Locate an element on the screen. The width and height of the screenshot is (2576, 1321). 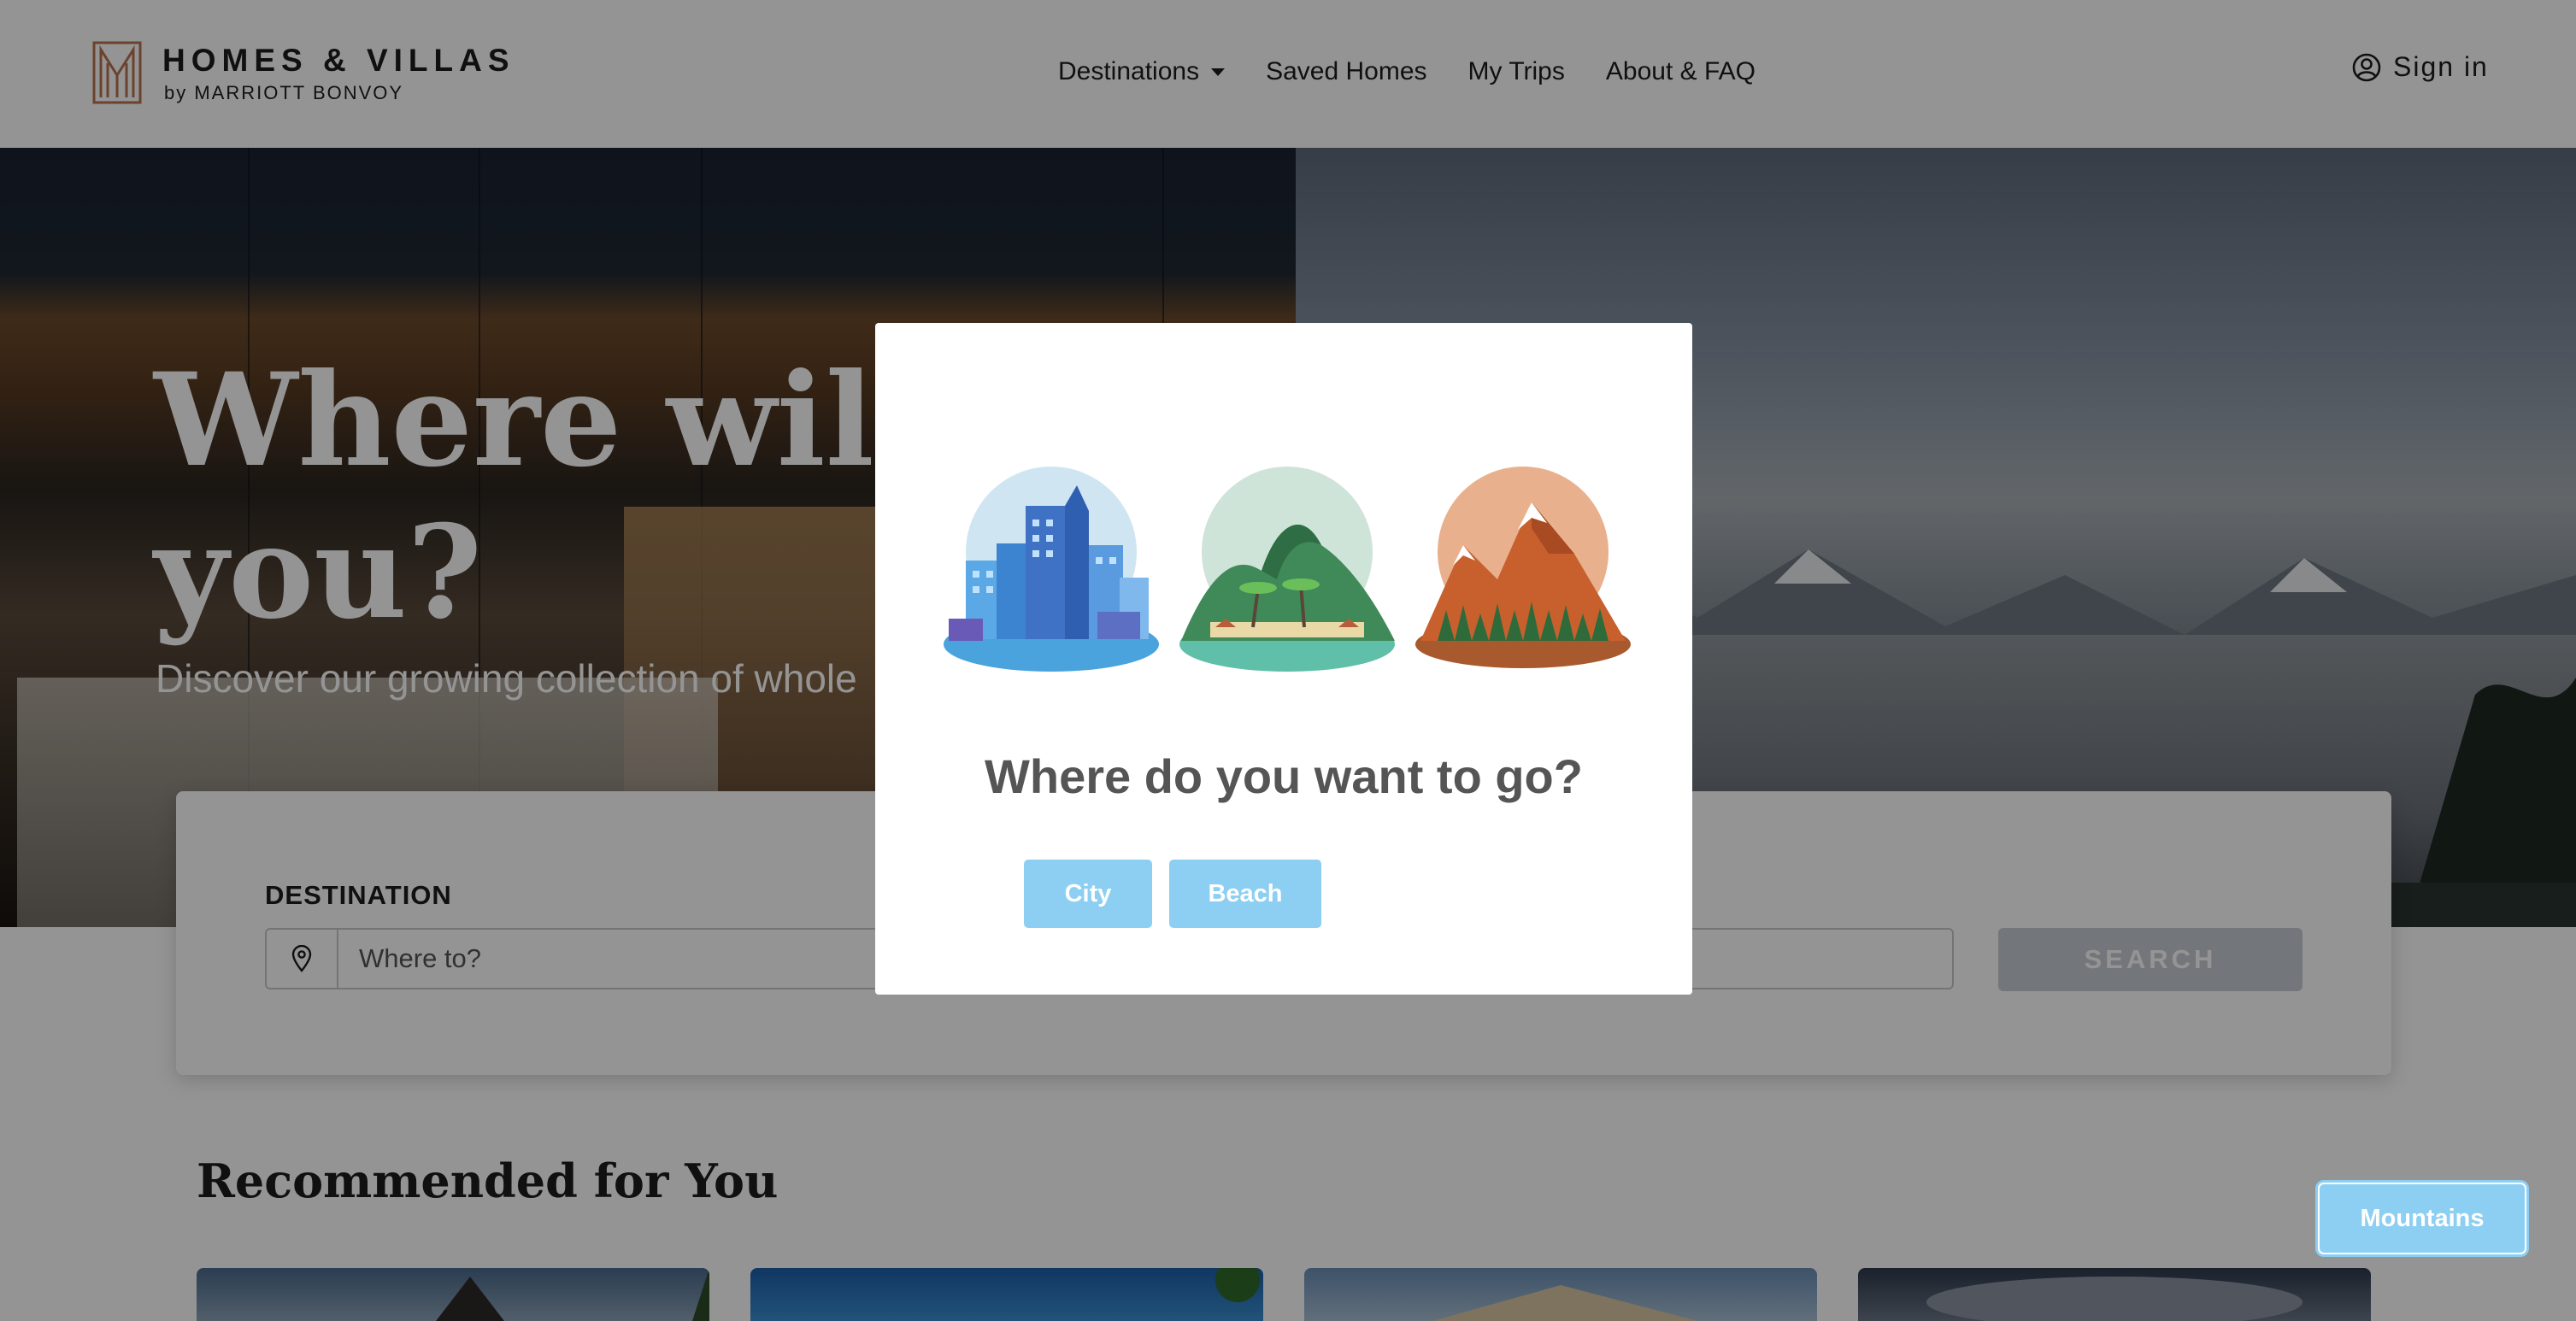
mountains-button: Mountains is located at coordinates (2422, 1218).